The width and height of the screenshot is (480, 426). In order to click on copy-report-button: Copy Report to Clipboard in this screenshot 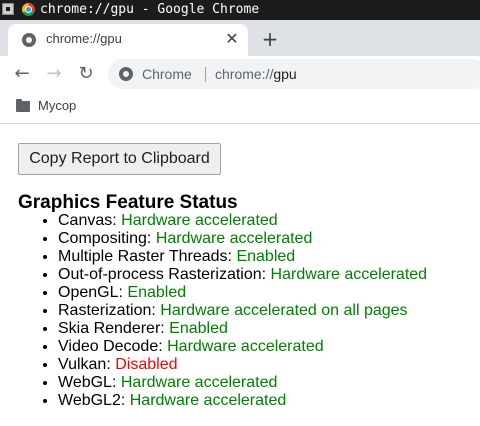, I will do `click(119, 159)`.